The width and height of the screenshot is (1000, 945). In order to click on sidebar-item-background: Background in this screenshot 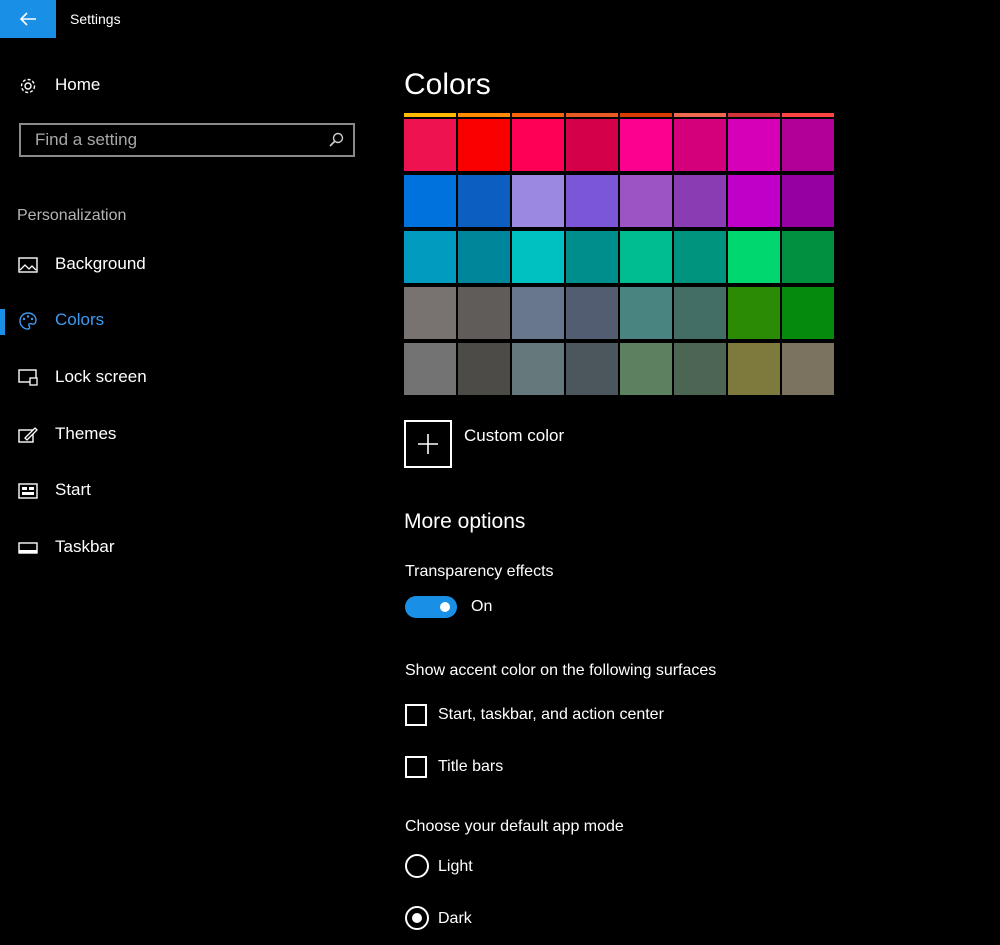, I will do `click(190, 265)`.